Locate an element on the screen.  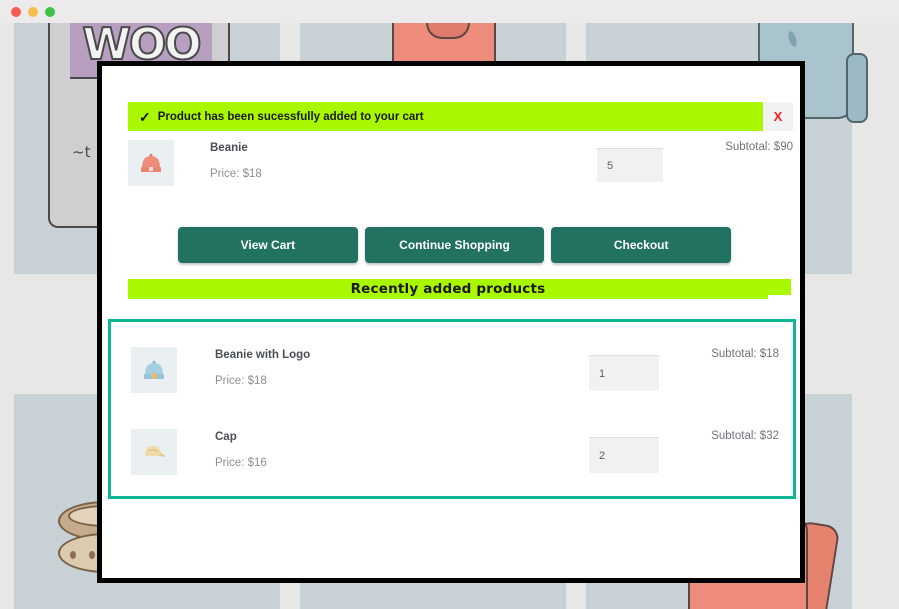
cart-item-price: Price: $18 is located at coordinates (236, 174).